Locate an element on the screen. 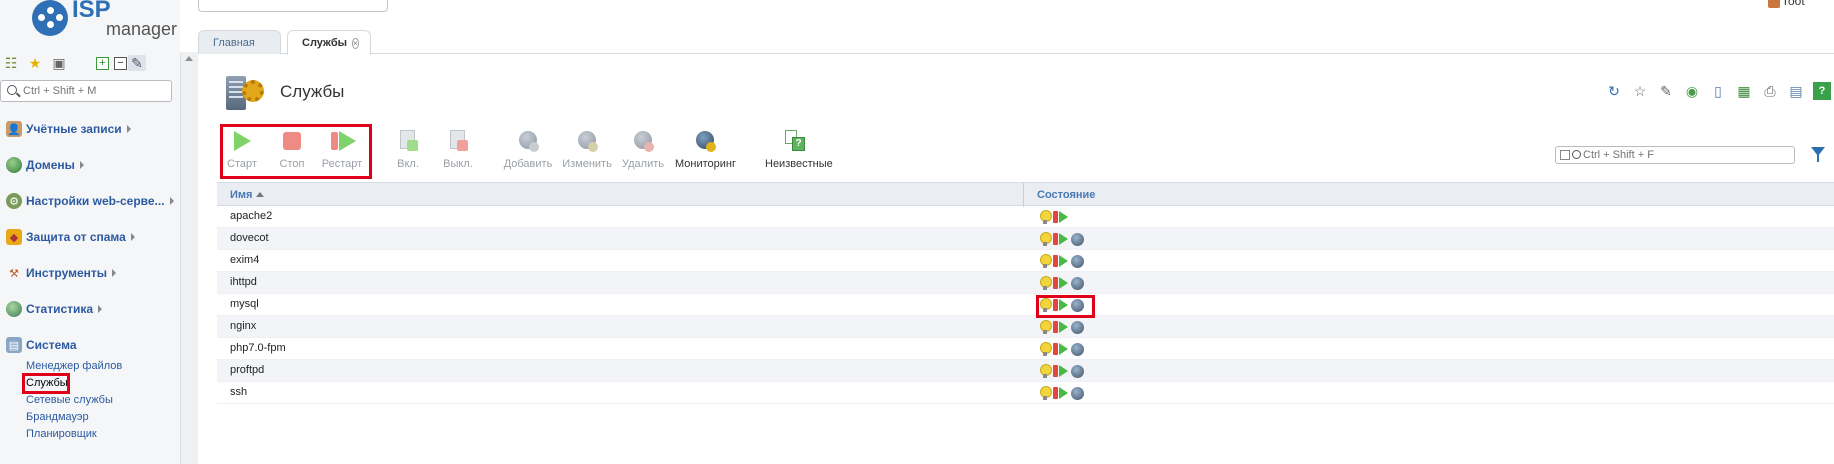 The width and height of the screenshot is (1834, 464). collapse-all-icon: − is located at coordinates (120, 63).